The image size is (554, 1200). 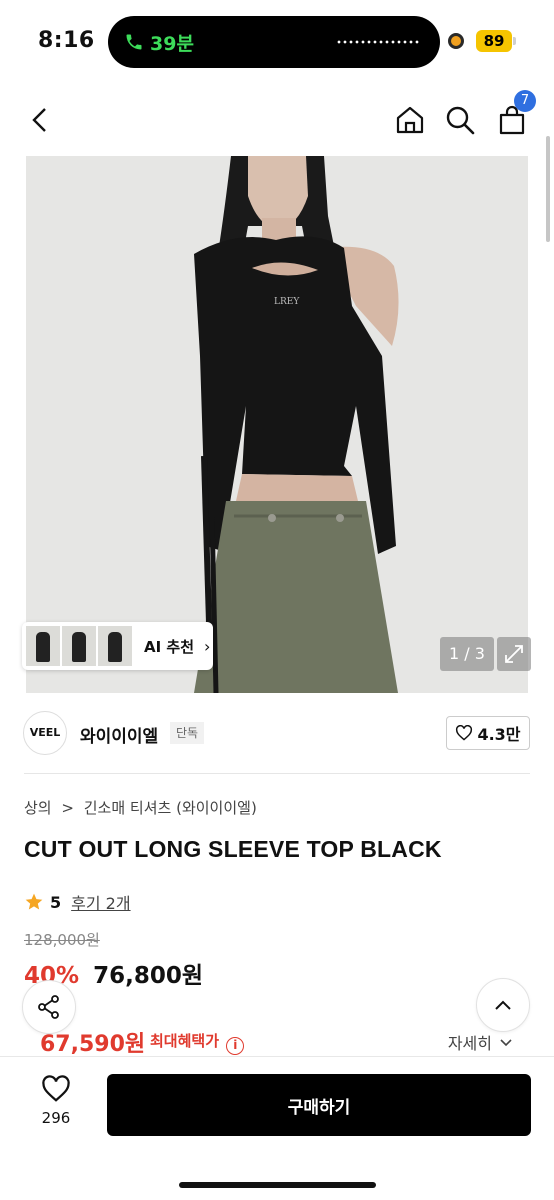 What do you see at coordinates (548, 189) in the screenshot?
I see `scrollbar` at bounding box center [548, 189].